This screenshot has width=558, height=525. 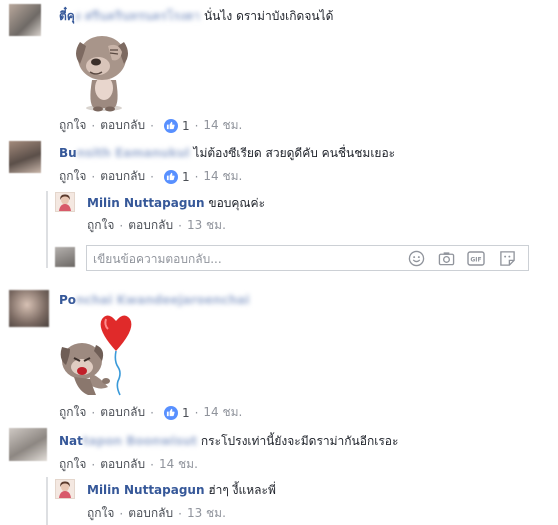 I want to click on commenter-name-hidden: ง ศรีนครินทรนครโรงตา, so click(x=137, y=16).